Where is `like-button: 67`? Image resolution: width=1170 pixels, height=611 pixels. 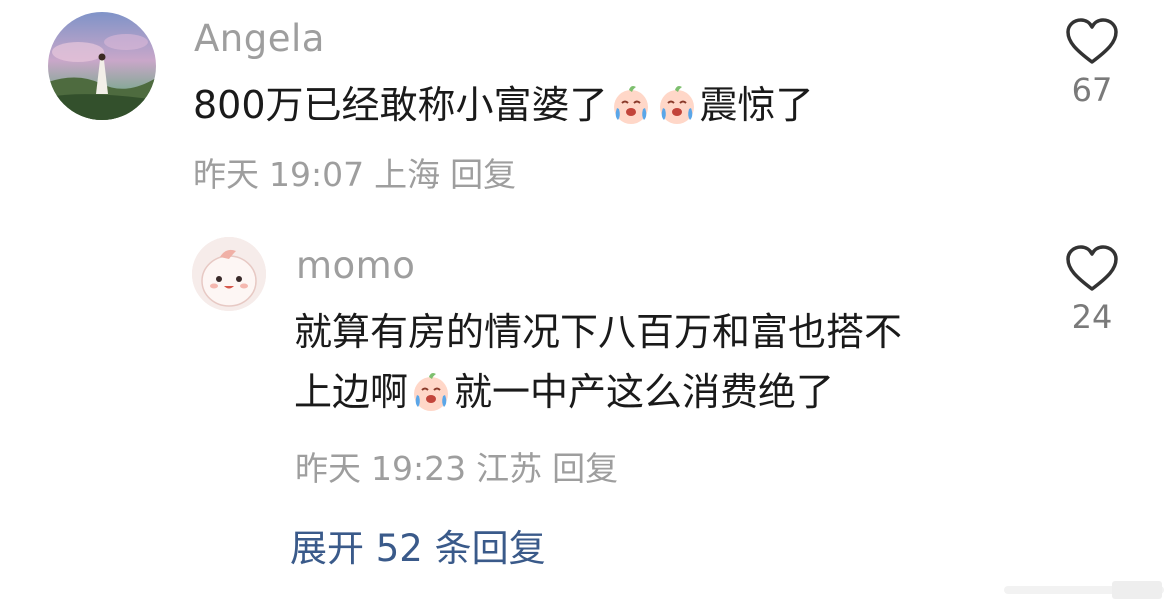 like-button: 67 is located at coordinates (1092, 64).